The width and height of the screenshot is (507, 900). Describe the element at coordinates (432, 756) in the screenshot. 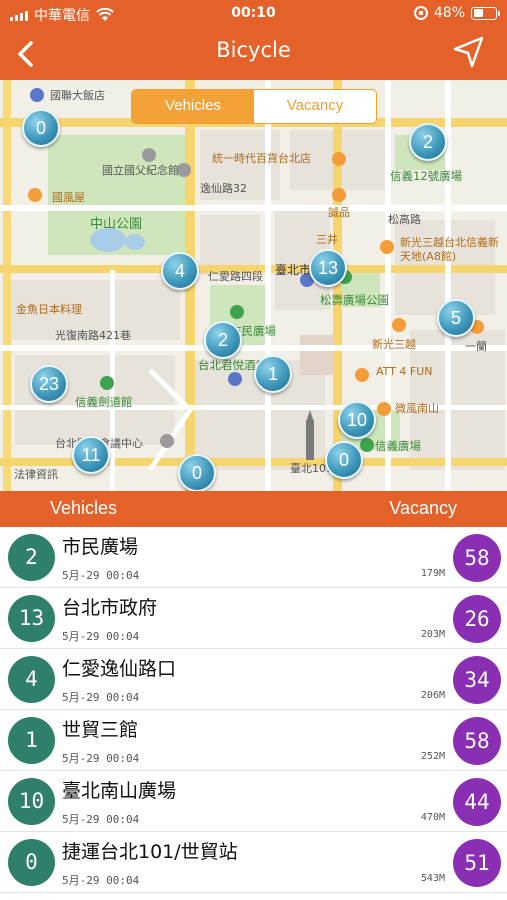

I see `distance: 252M` at that location.